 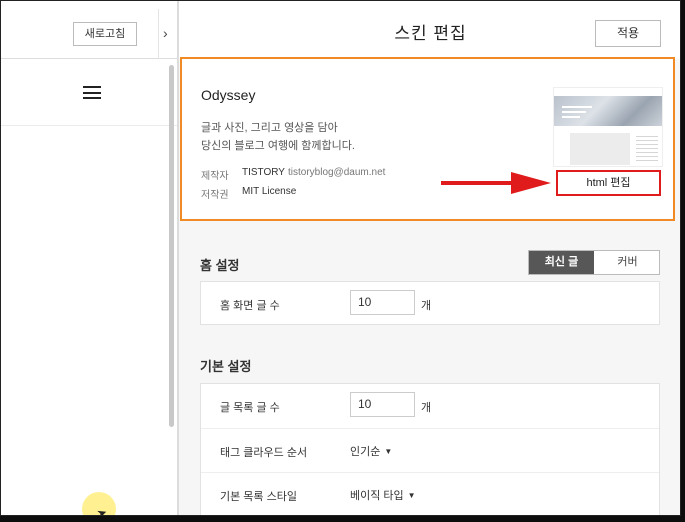 What do you see at coordinates (278, 146) in the screenshot?
I see `skin-description-line2: 당신의 블로그 여행에 함께합니다.` at bounding box center [278, 146].